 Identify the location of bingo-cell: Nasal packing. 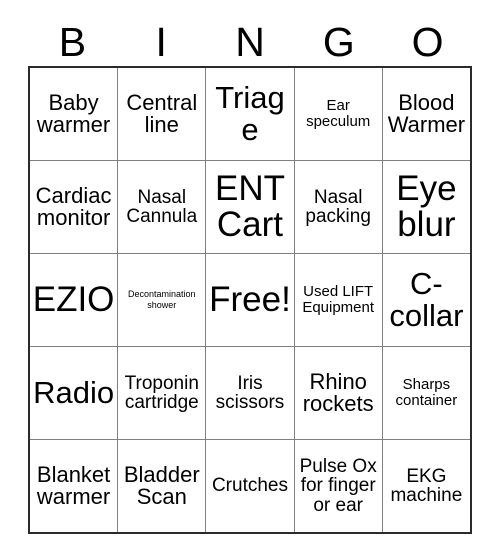
(338, 207).